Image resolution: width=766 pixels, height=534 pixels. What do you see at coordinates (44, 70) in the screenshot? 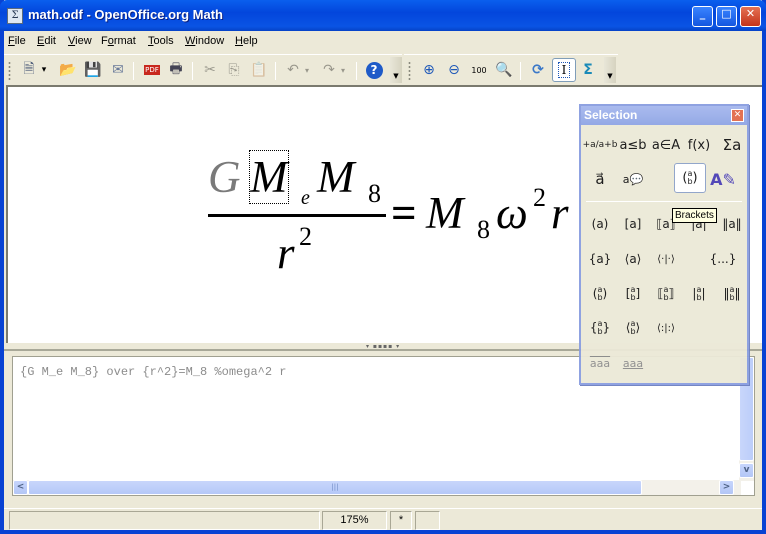
I see `new-dropdown-button: ▾` at bounding box center [44, 70].